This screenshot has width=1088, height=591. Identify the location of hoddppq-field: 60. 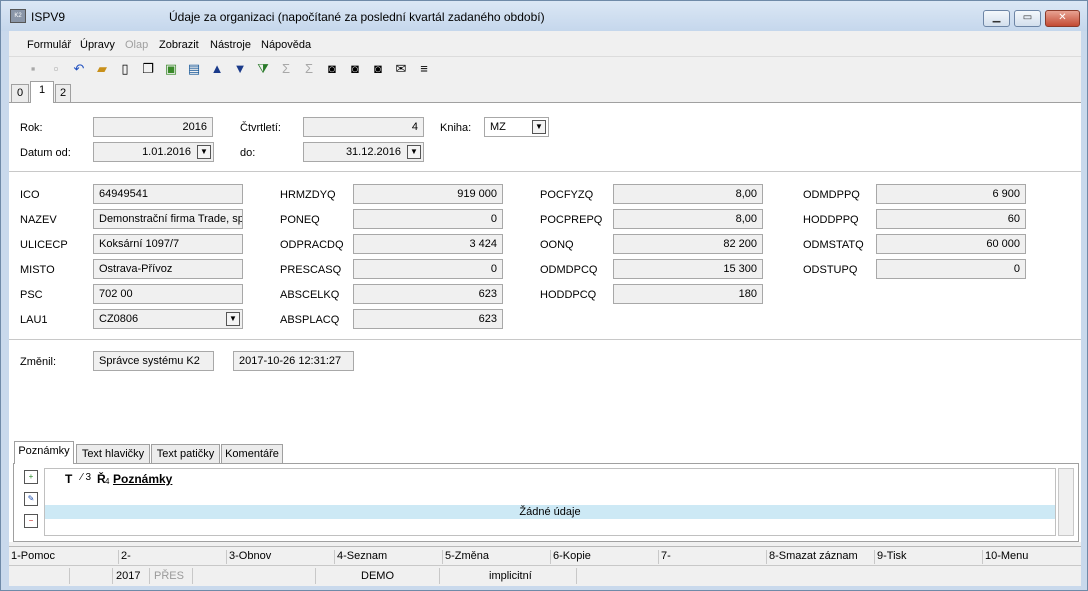
(951, 219).